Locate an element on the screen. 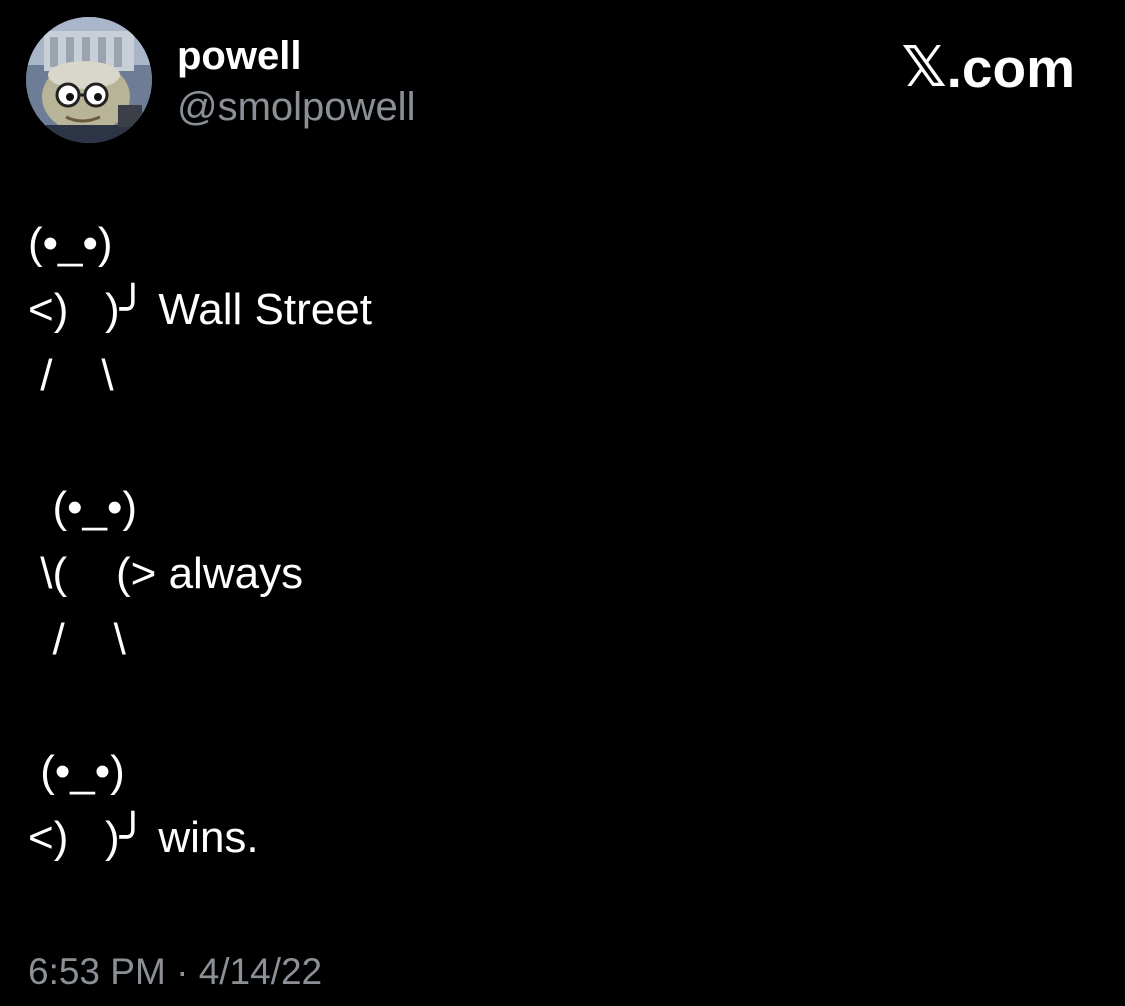 The height and width of the screenshot is (1006, 1125). tweet-timestamp: 6:53 PM · 4/14/22 is located at coordinates (175, 972).